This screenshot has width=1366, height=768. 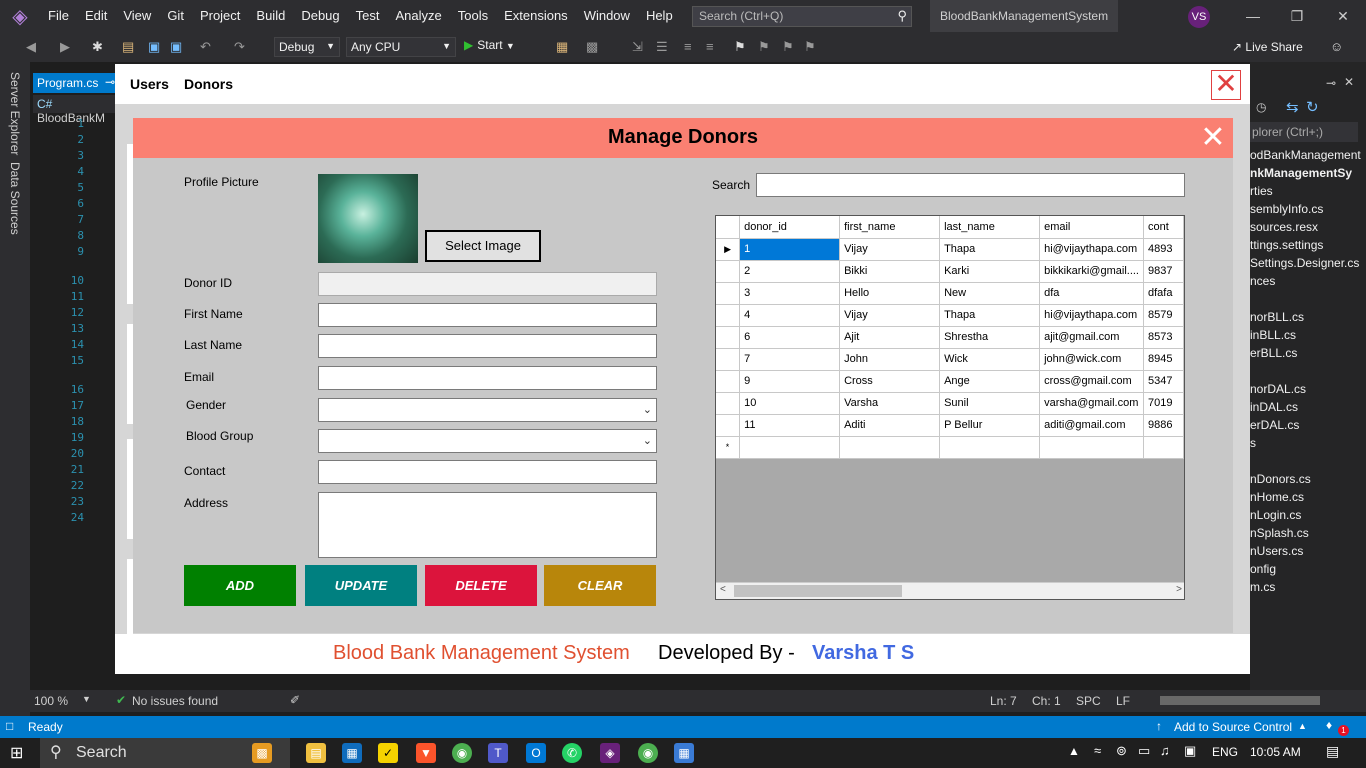 I want to click on wifi-icon: ≈, so click(x=1097, y=750).